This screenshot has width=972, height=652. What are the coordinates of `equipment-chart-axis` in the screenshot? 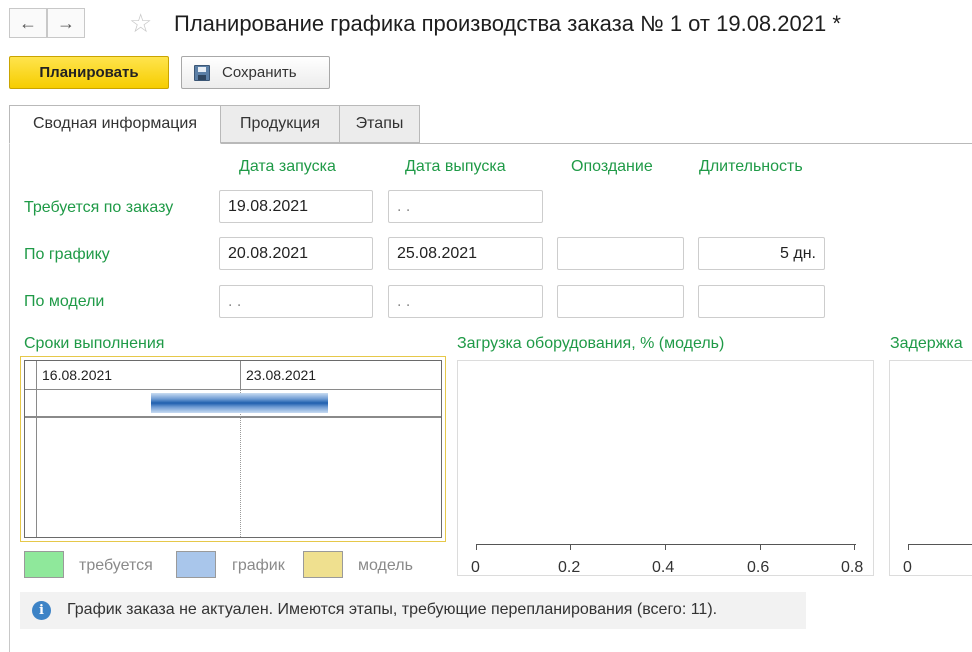 It's located at (666, 544).